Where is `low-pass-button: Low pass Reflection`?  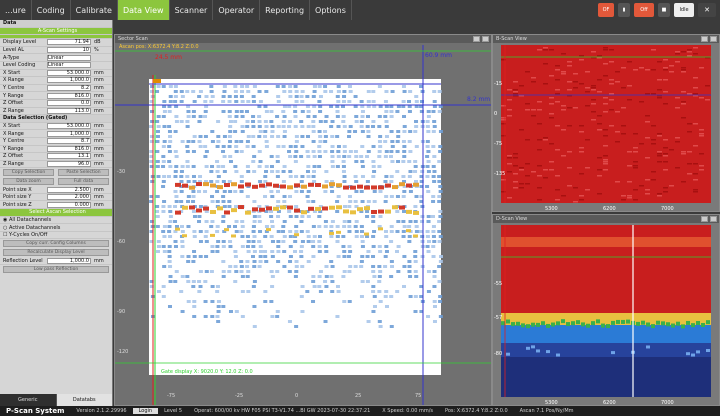 low-pass-button: Low pass Reflection is located at coordinates (56, 270).